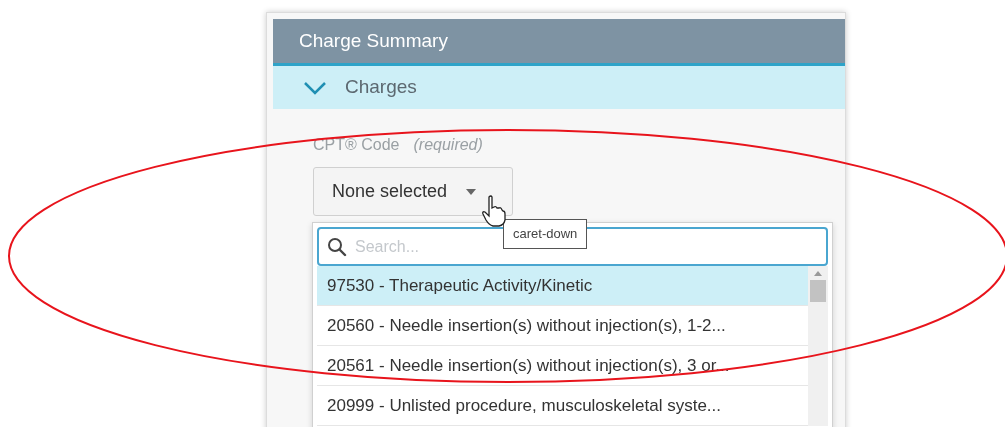  What do you see at coordinates (448, 145) in the screenshot?
I see `field-hint: (required)` at bounding box center [448, 145].